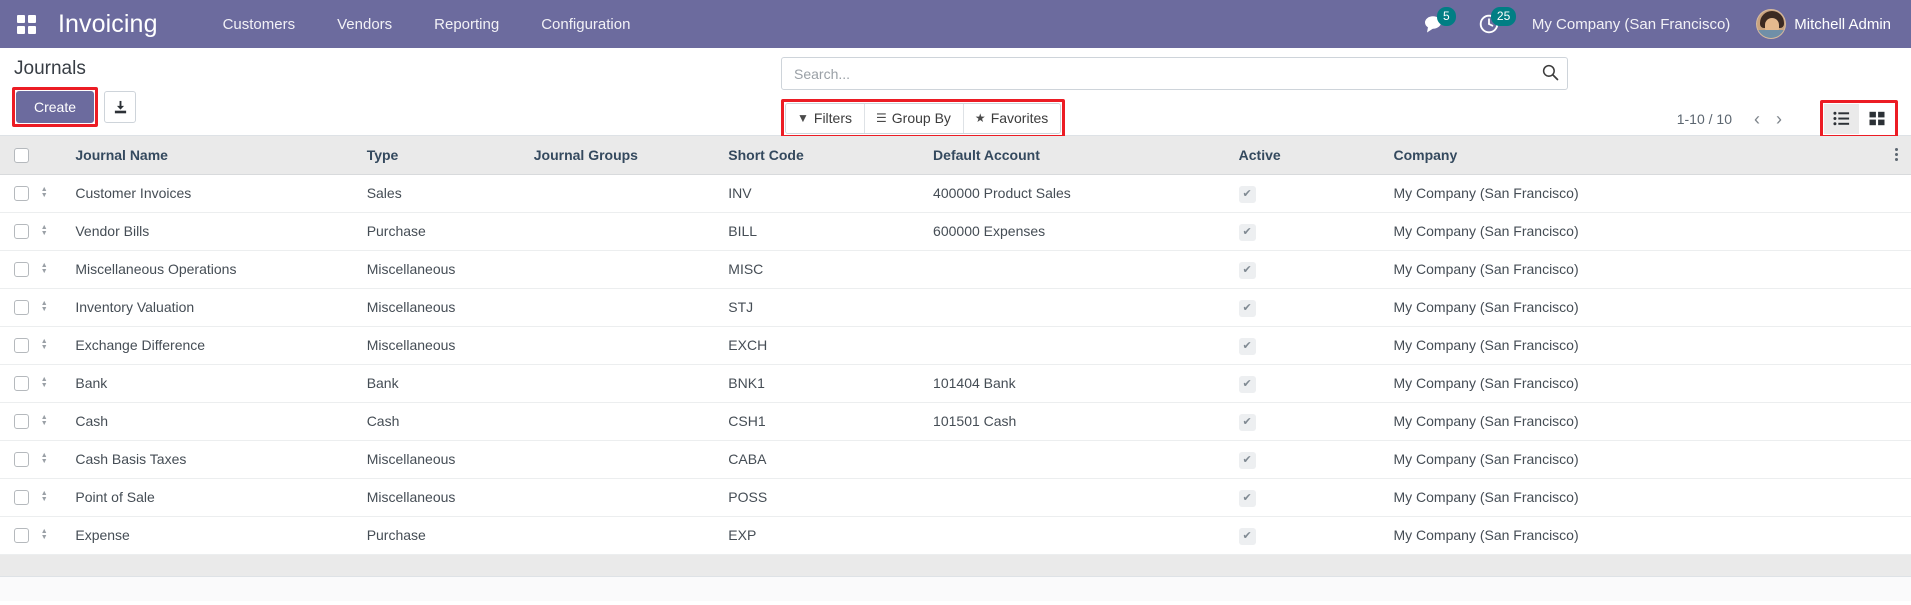 The image size is (1911, 605). Describe the element at coordinates (466, 24) in the screenshot. I see `menu-item-reporting: Reporting` at that location.